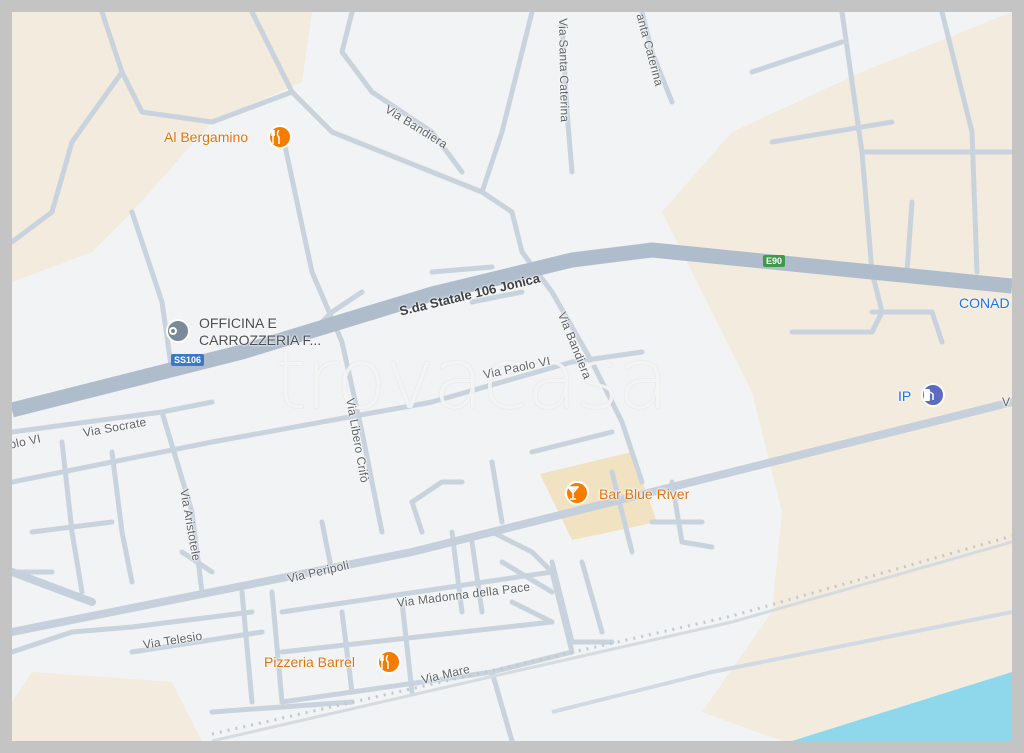 The image size is (1024, 753). Describe the element at coordinates (471, 379) in the screenshot. I see `trovacasa-watermark: trovacasa` at that location.